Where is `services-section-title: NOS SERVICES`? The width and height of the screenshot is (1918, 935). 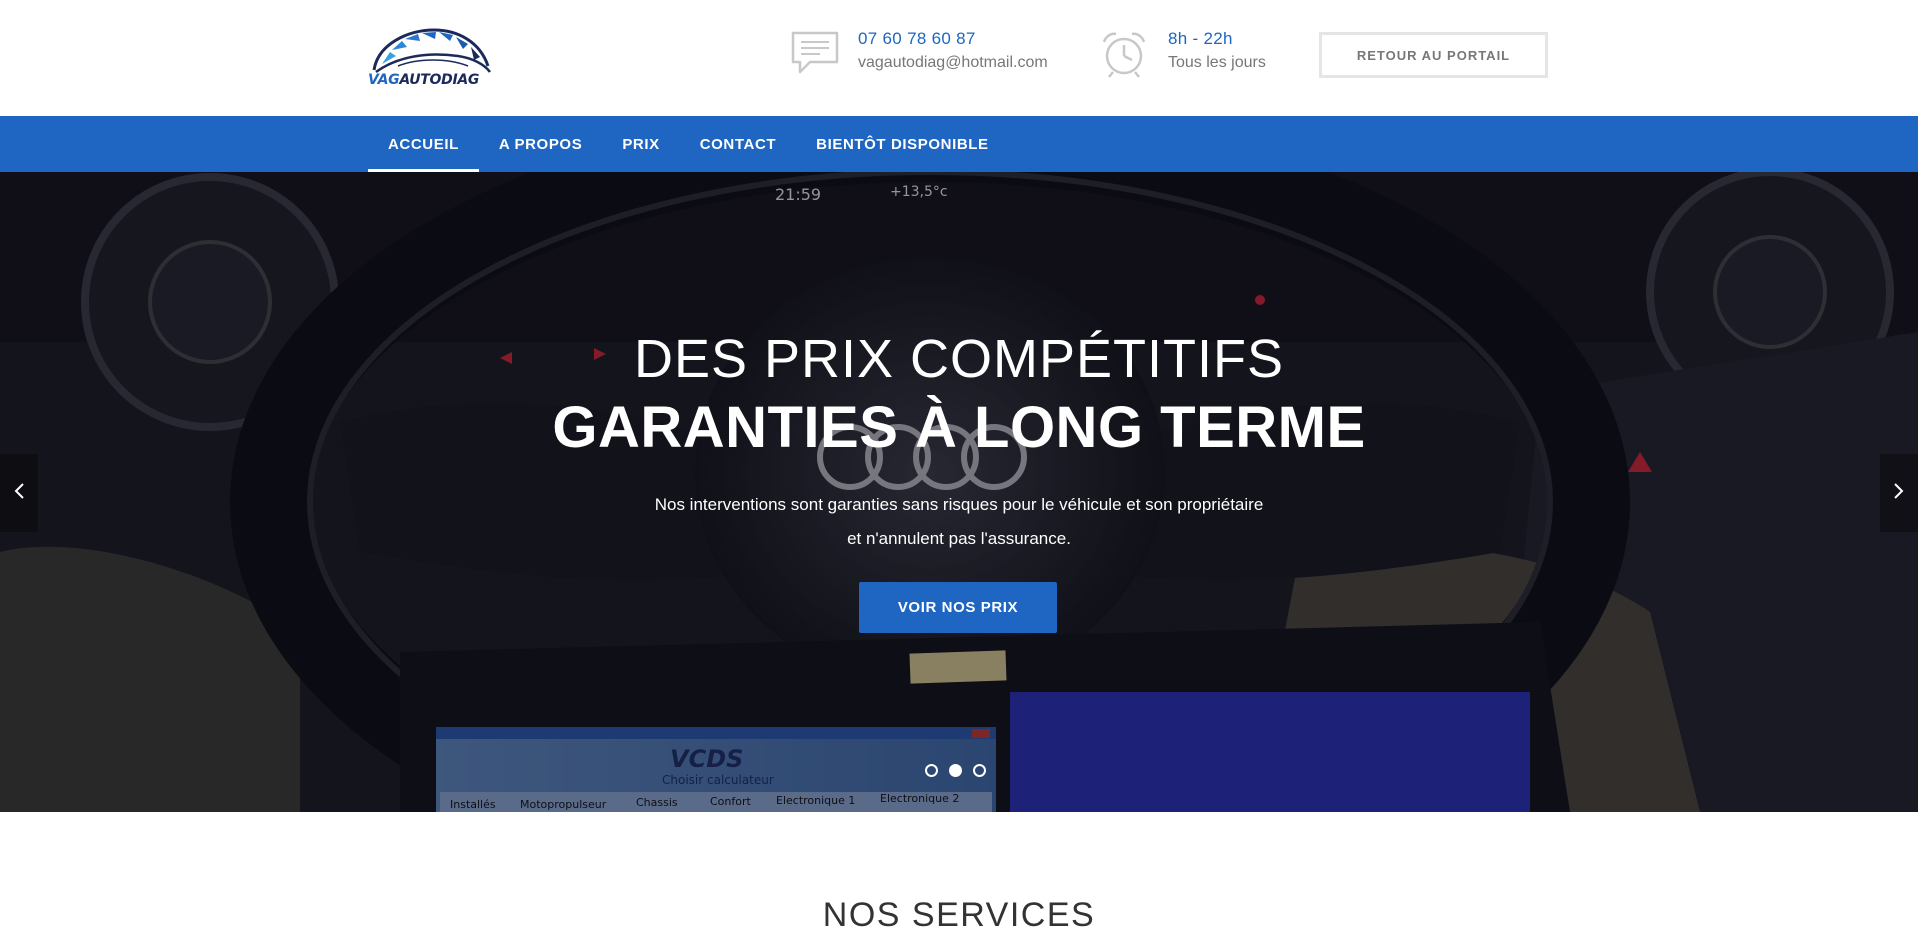
services-section-title: NOS SERVICES is located at coordinates (959, 915).